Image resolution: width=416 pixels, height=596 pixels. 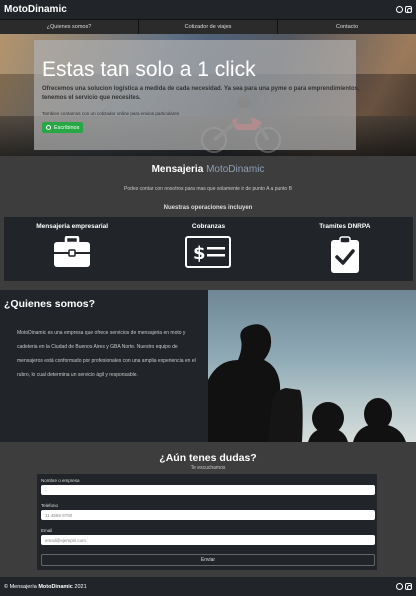 I want to click on operation-label: Tramites DNRPA, so click(x=345, y=226).